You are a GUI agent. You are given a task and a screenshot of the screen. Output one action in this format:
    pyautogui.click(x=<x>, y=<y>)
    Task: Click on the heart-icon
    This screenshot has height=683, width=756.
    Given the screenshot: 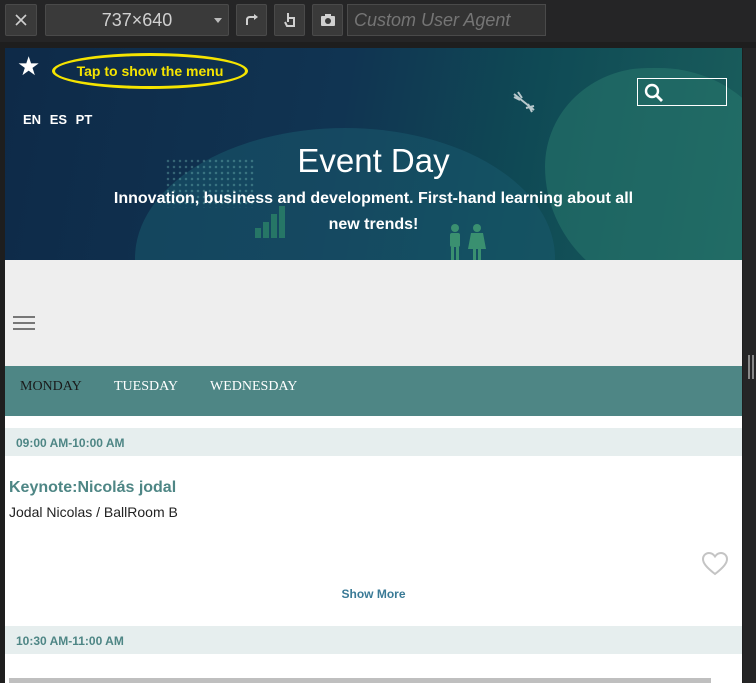 What is the action you would take?
    pyautogui.click(x=715, y=564)
    